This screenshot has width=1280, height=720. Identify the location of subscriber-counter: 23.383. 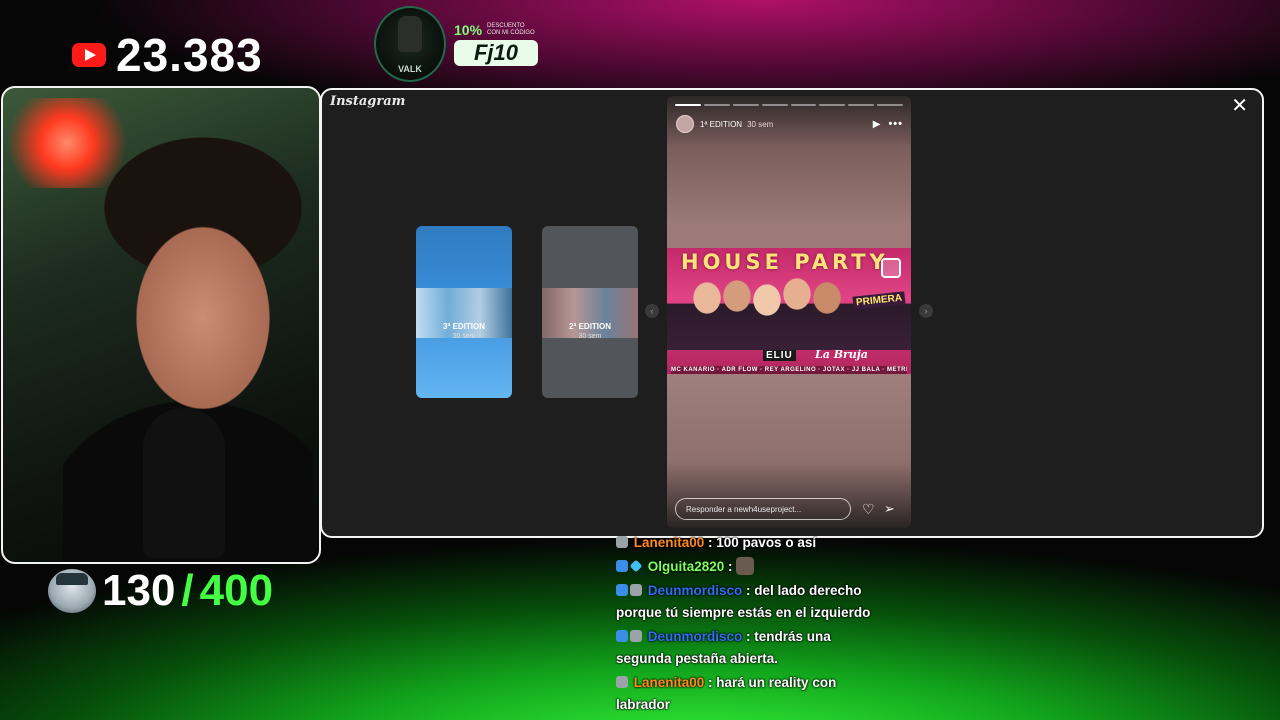
(167, 55).